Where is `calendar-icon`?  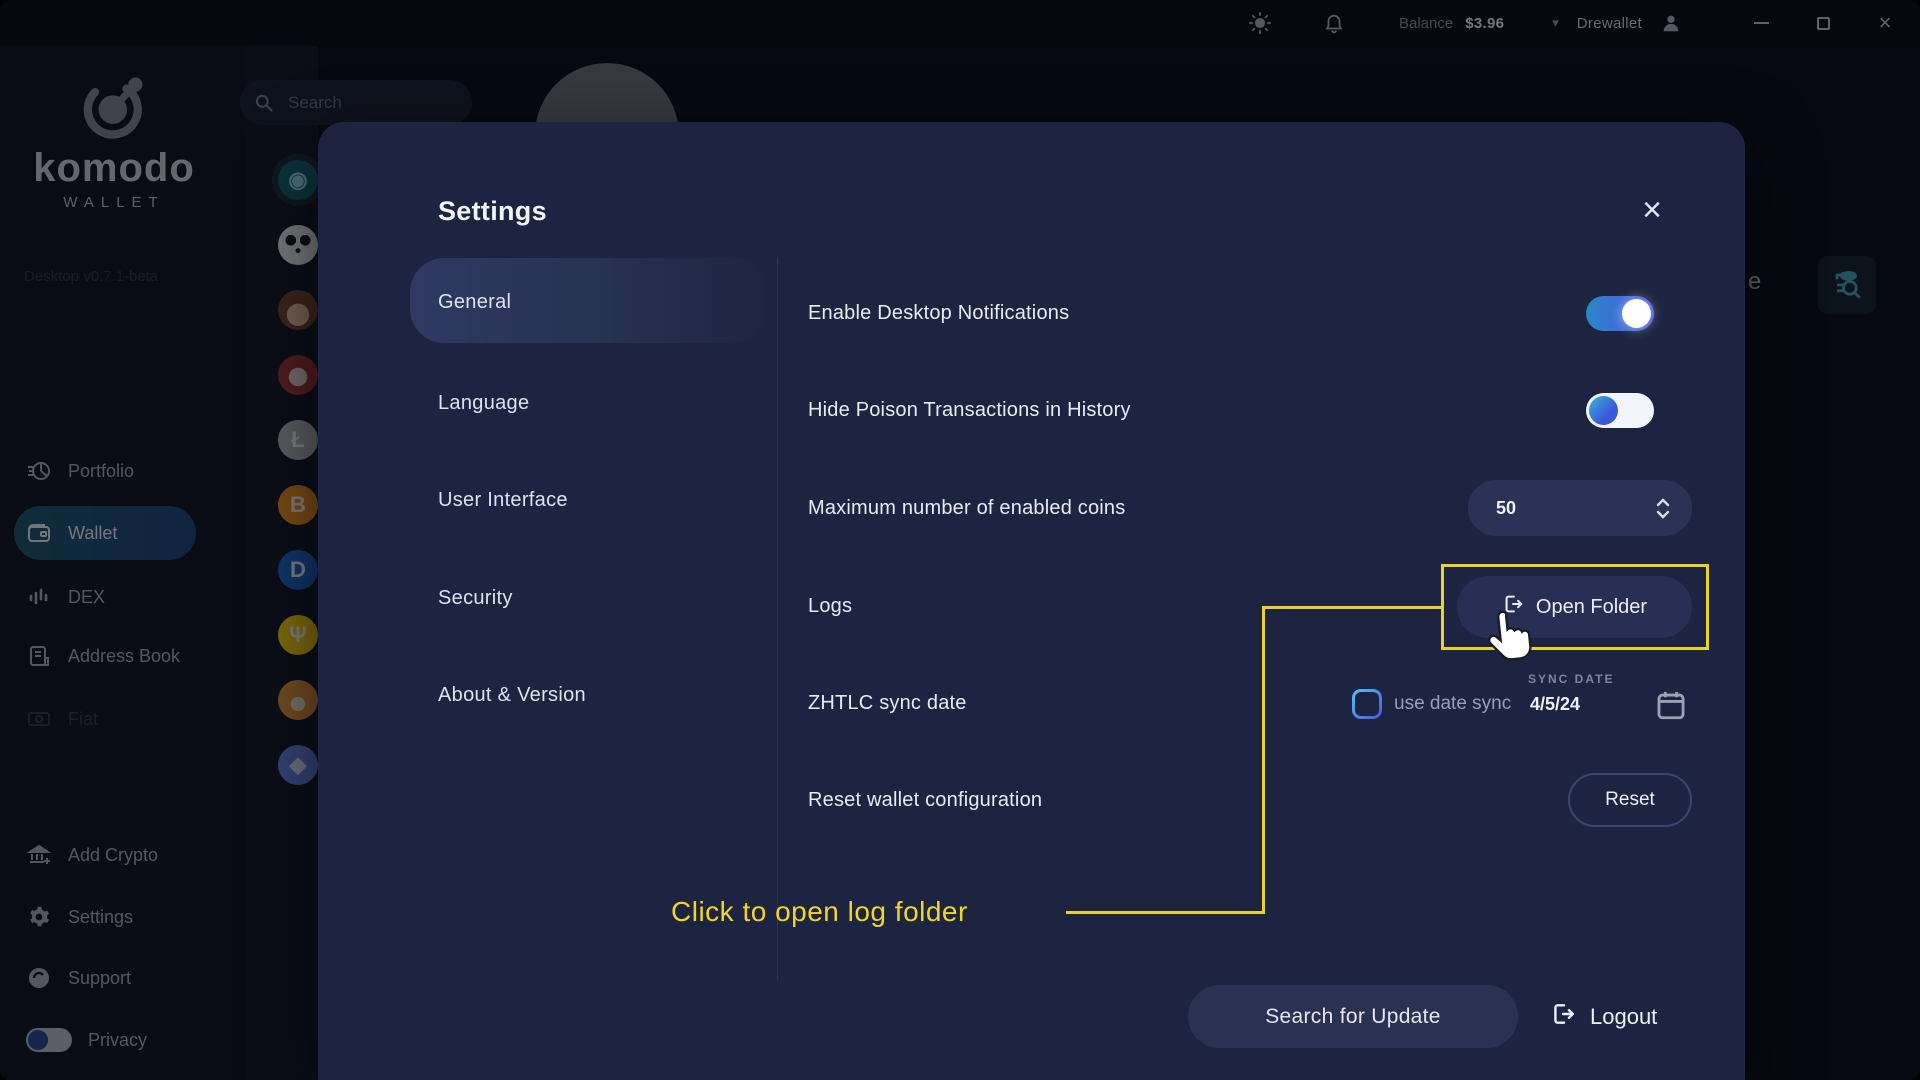 calendar-icon is located at coordinates (1671, 705).